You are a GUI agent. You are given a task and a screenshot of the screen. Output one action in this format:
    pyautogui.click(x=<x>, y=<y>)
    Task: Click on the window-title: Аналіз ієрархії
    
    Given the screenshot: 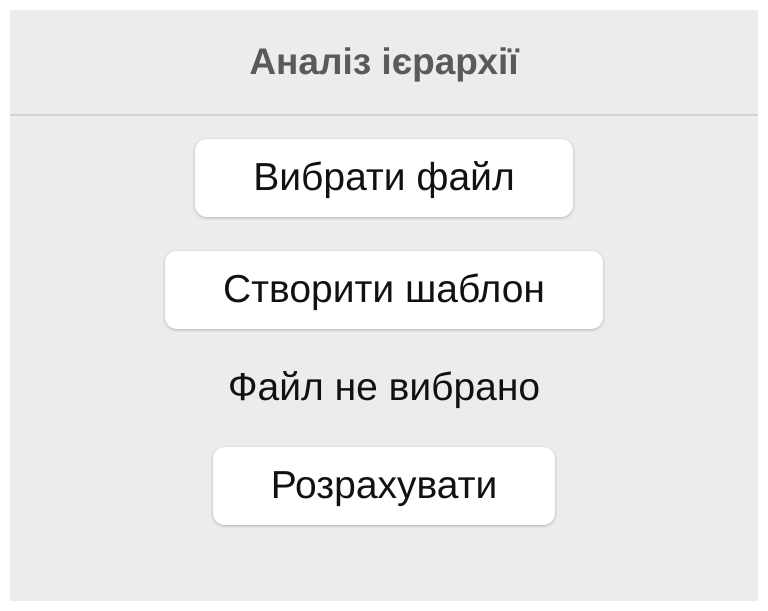 What is the action you would take?
    pyautogui.click(x=384, y=62)
    